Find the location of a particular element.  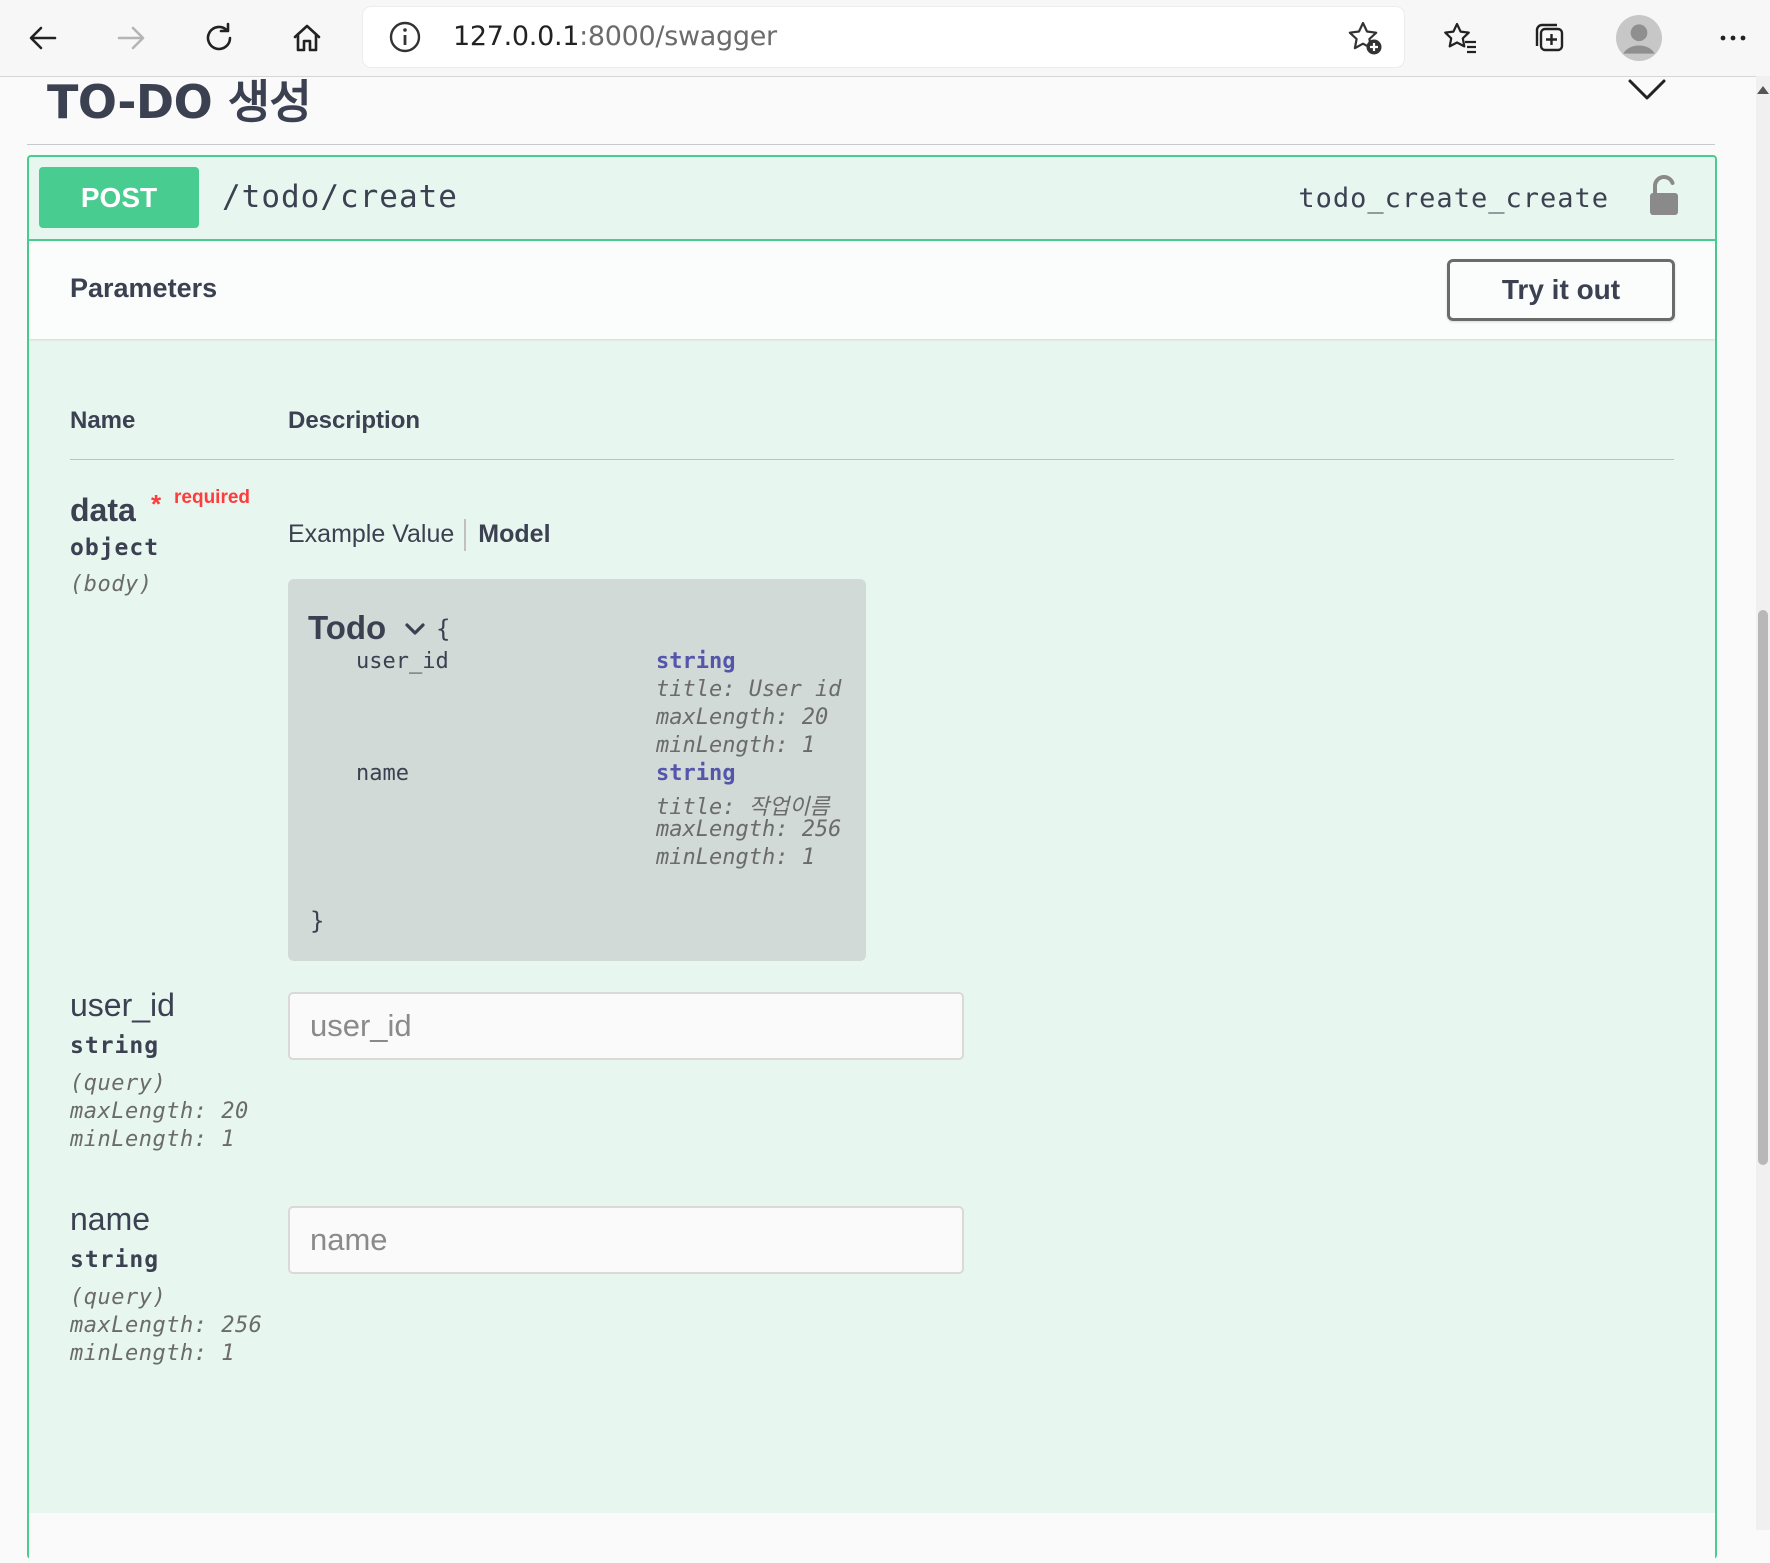

method-badge: POST is located at coordinates (119, 197).